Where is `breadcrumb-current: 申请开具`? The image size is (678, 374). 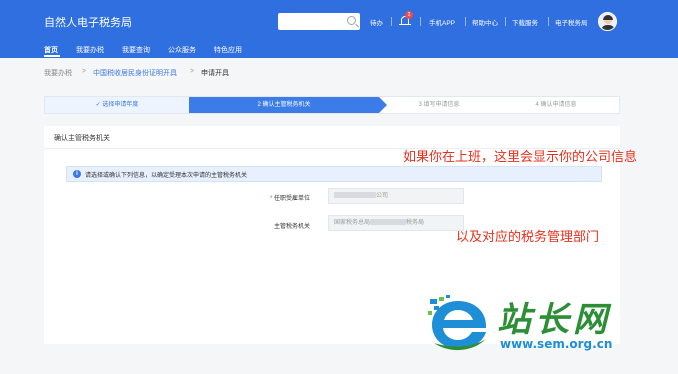 breadcrumb-current: 申请开具 is located at coordinates (215, 73).